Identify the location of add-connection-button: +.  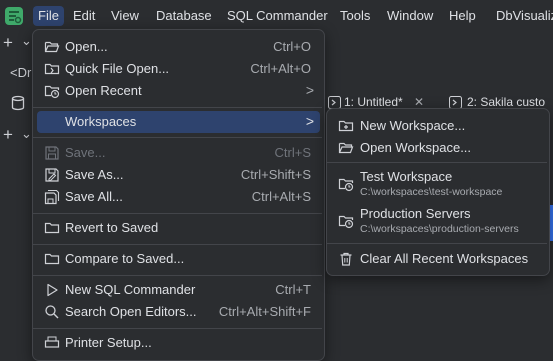
(8, 43).